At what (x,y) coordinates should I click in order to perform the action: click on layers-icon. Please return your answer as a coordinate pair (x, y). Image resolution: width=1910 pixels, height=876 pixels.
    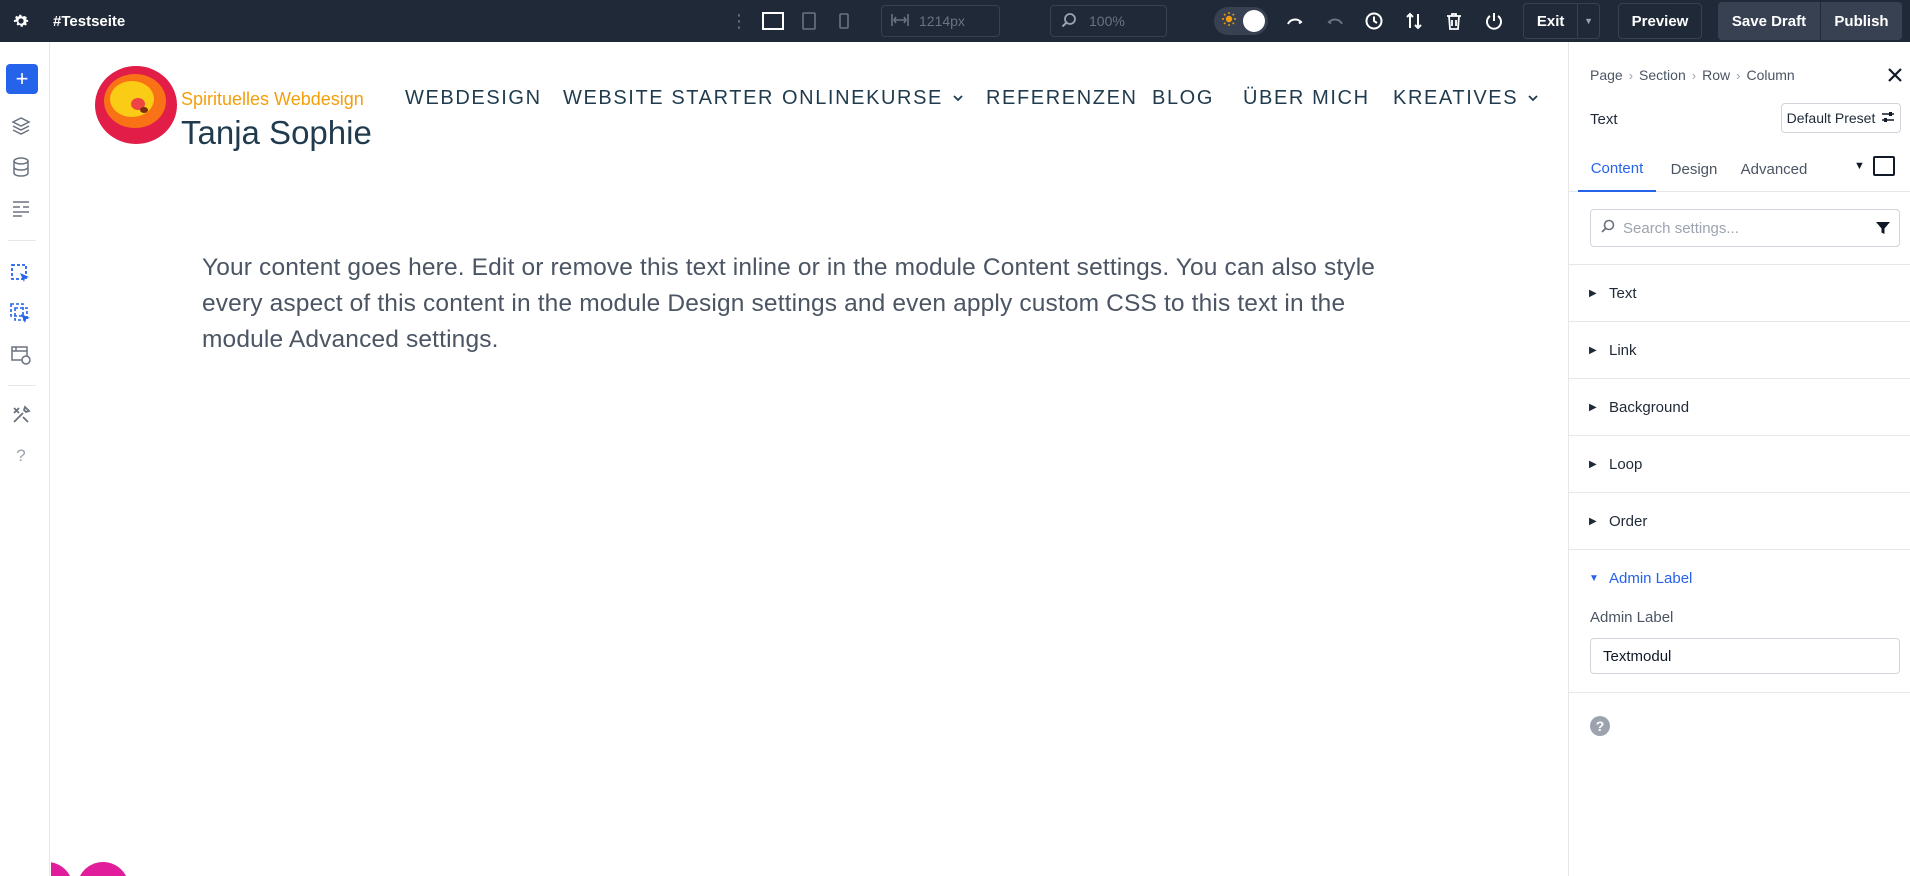
    Looking at the image, I should click on (21, 126).